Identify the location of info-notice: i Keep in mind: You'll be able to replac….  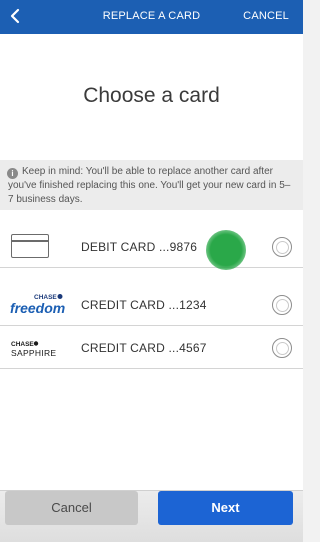
(151, 185).